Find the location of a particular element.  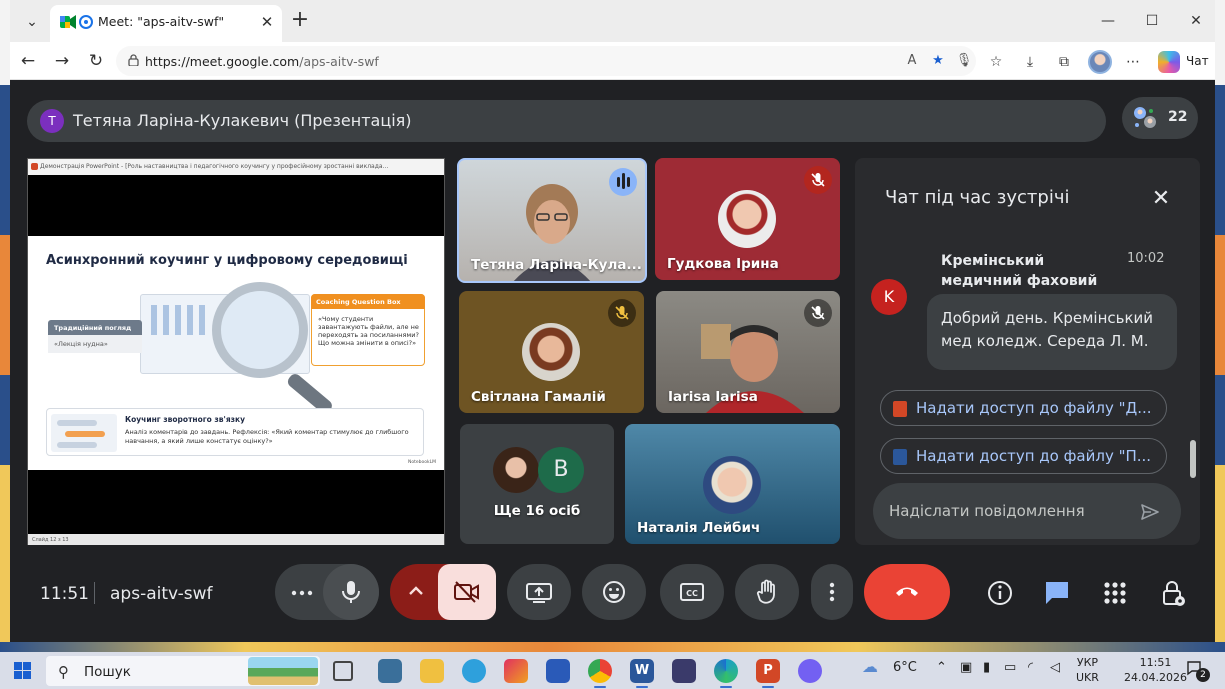

windows-start-icon is located at coordinates (22, 670).